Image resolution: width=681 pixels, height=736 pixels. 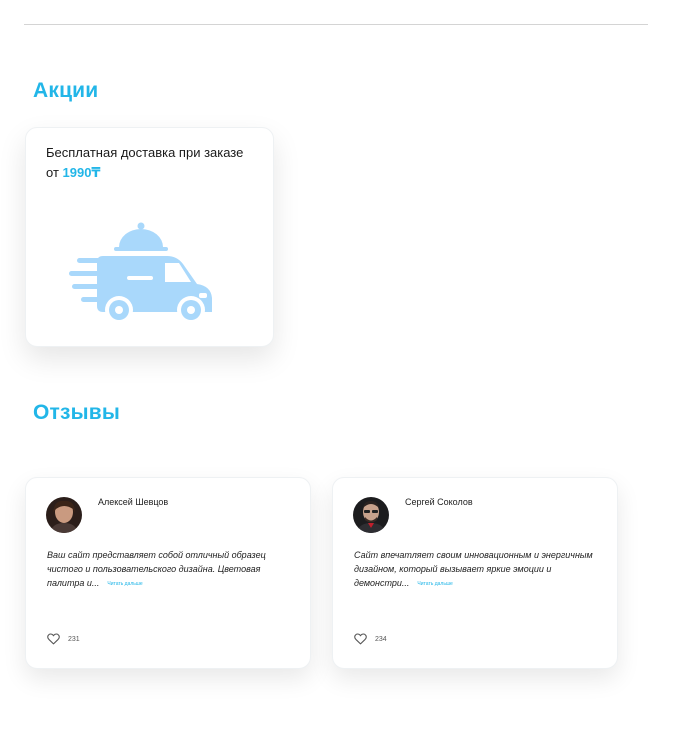 What do you see at coordinates (66, 90) in the screenshot?
I see `promotions-title: Акции` at bounding box center [66, 90].